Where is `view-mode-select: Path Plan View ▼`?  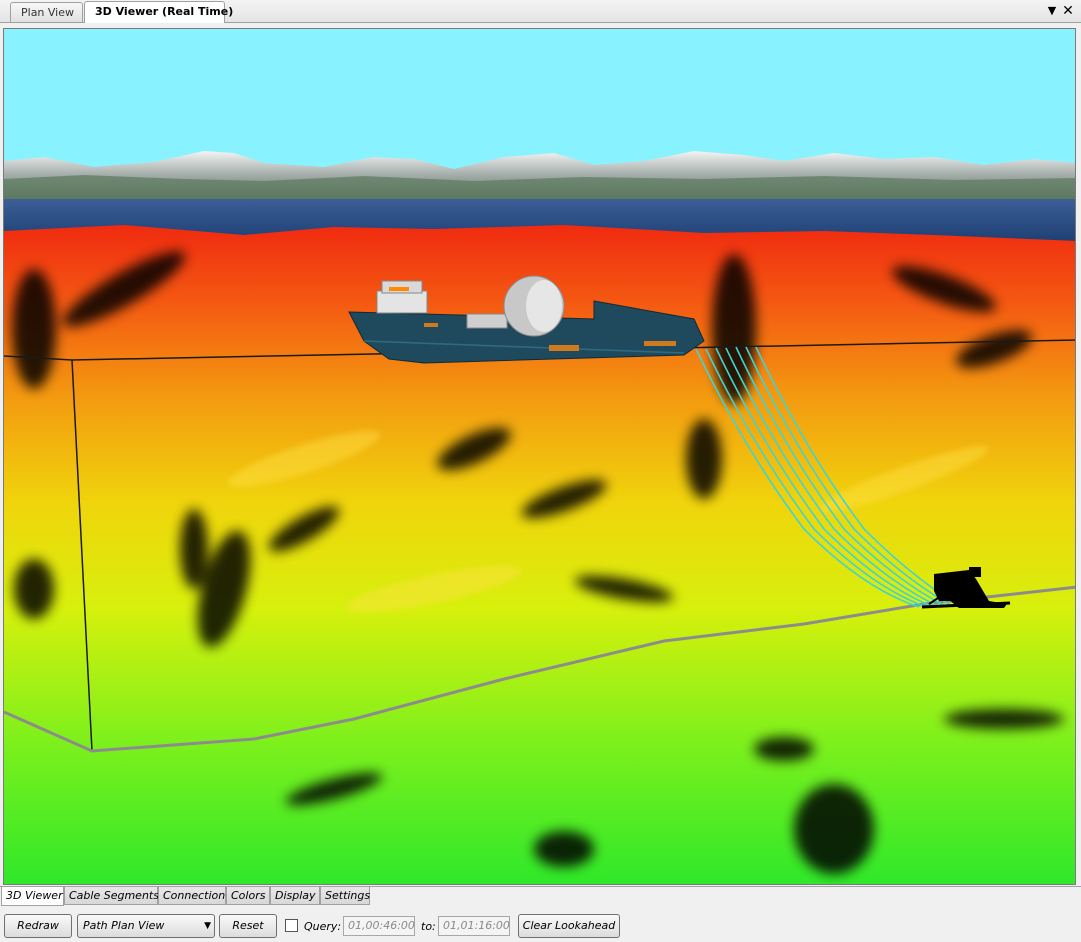
view-mode-select: Path Plan View ▼ is located at coordinates (146, 926).